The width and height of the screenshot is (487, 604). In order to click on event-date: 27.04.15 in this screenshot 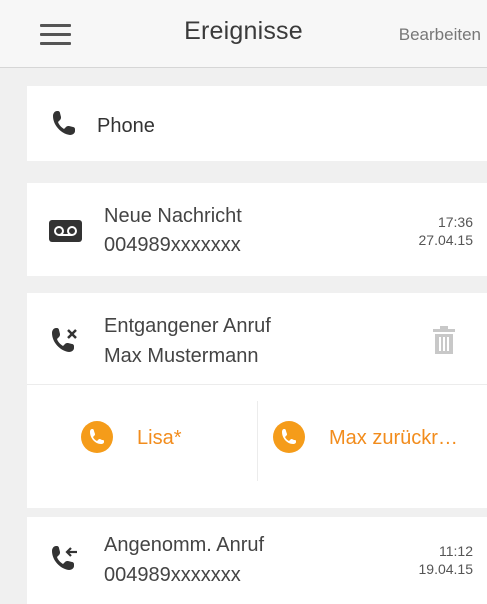, I will do `click(446, 240)`.